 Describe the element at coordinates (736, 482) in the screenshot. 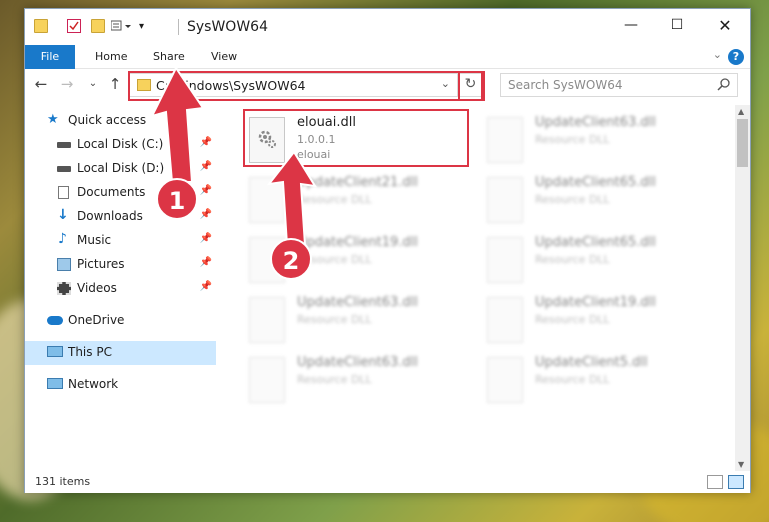

I see `large-icons-view-icon` at that location.